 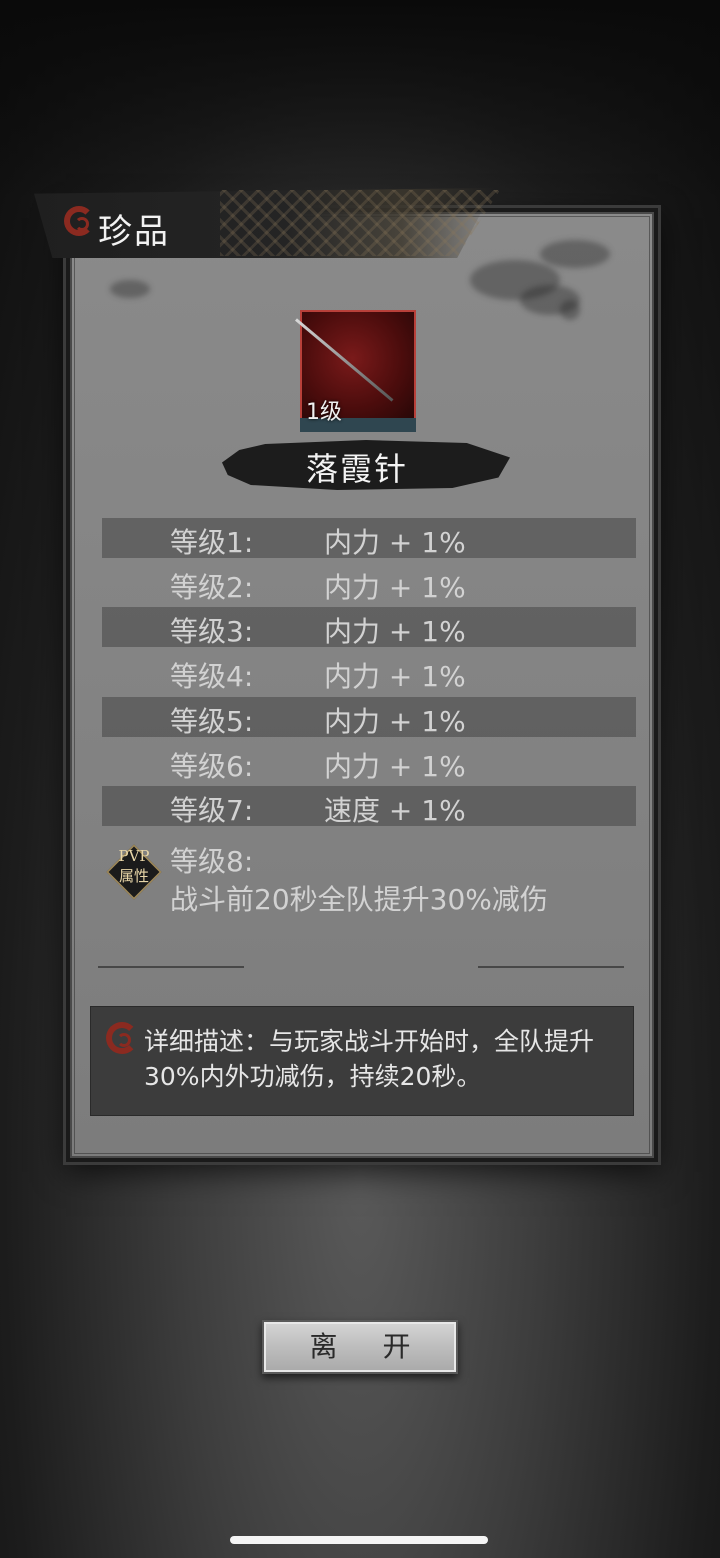 What do you see at coordinates (212, 631) in the screenshot?
I see `stat-label: 等级3:` at bounding box center [212, 631].